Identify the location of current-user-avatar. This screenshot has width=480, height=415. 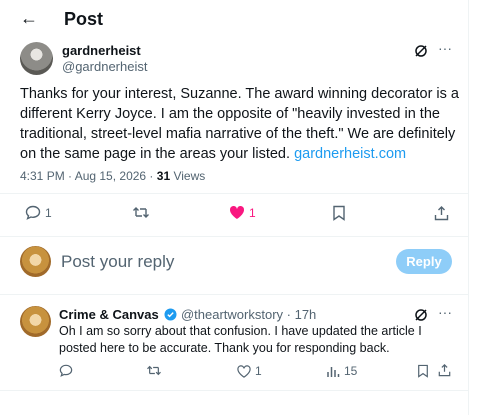
(35, 261).